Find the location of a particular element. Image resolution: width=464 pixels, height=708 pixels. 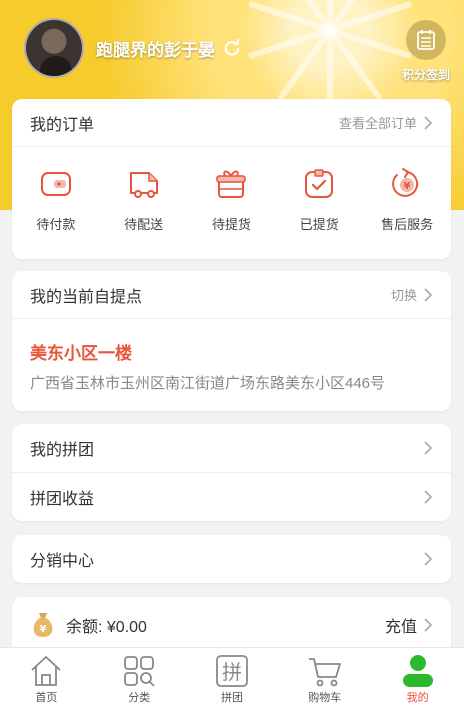

svg-text: 拼 is located at coordinates (232, 672).